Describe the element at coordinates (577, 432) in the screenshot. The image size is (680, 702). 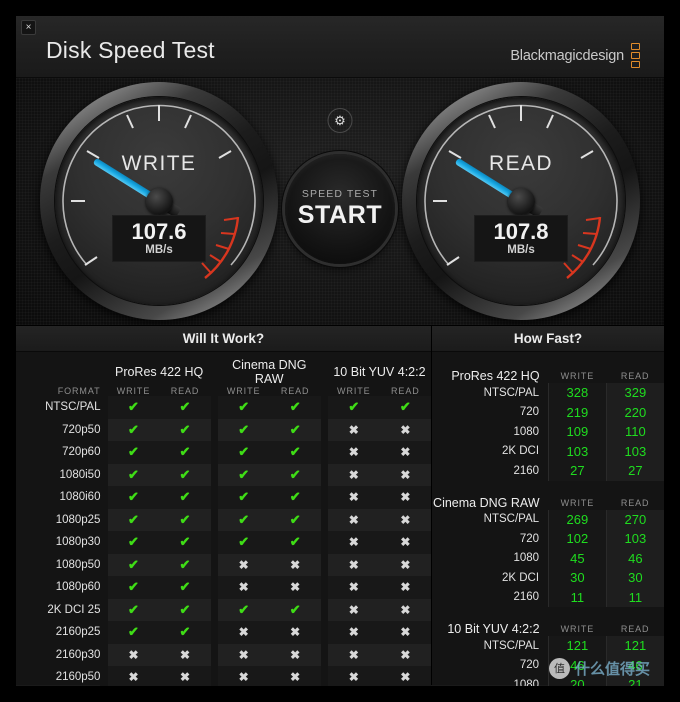
I see `write-speed-value: 109` at that location.